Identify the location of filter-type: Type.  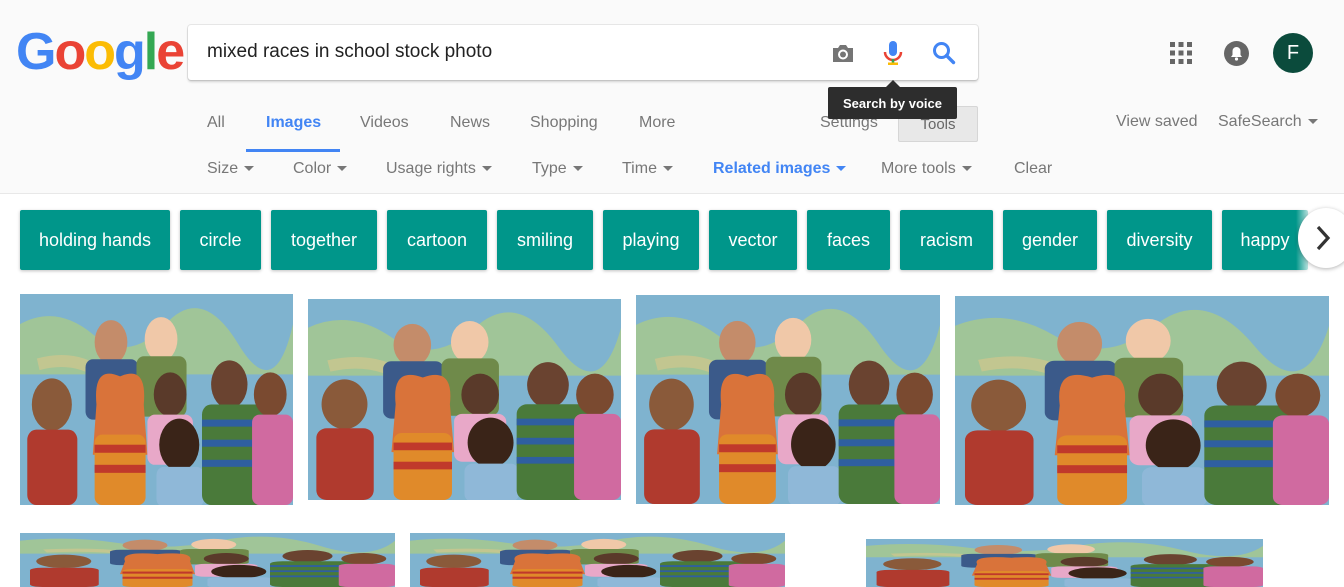
(557, 169).